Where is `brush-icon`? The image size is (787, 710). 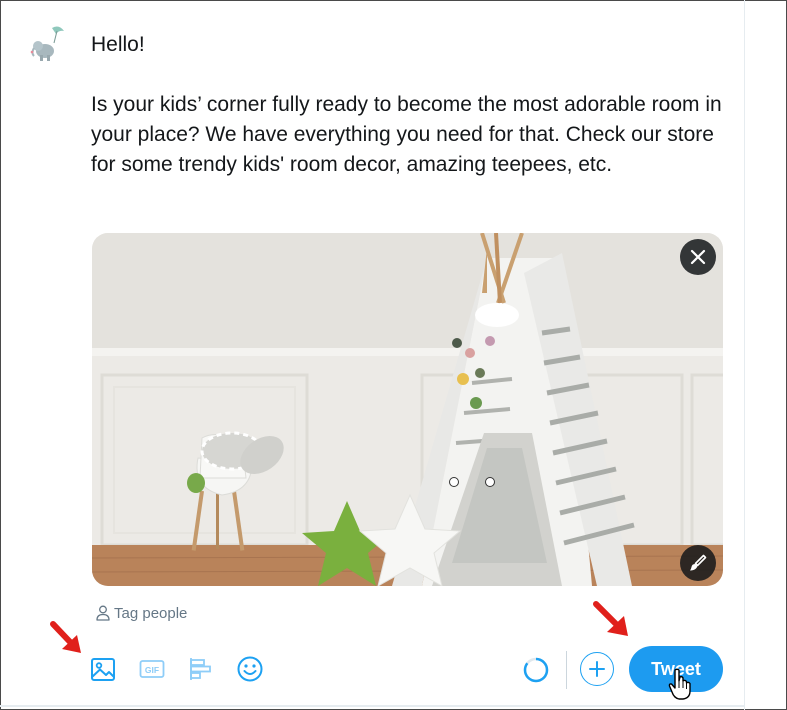 brush-icon is located at coordinates (698, 562).